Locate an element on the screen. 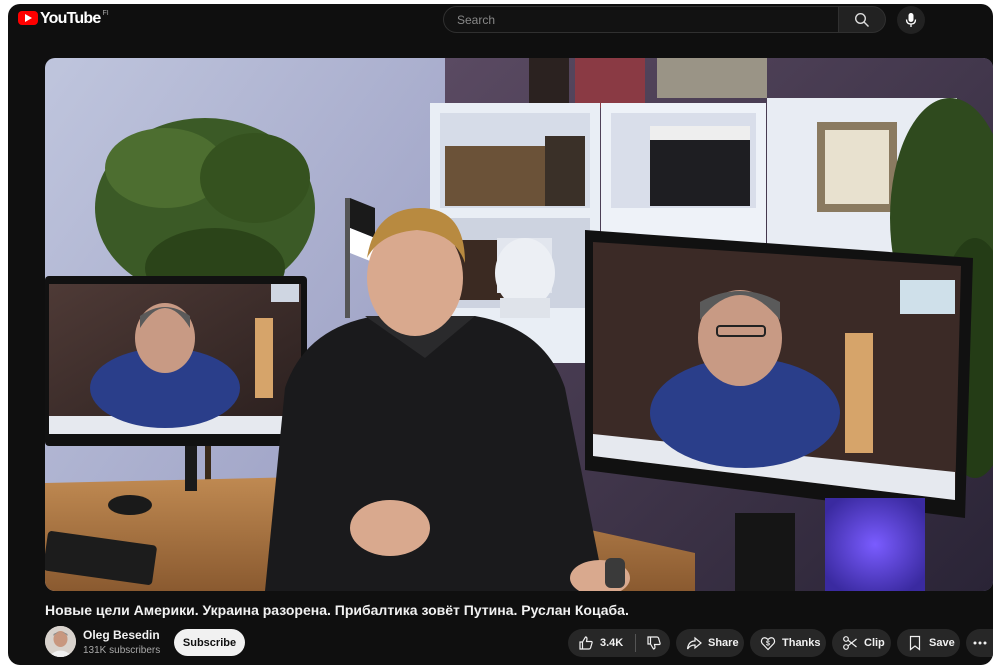  share-label: Share is located at coordinates (723, 643).